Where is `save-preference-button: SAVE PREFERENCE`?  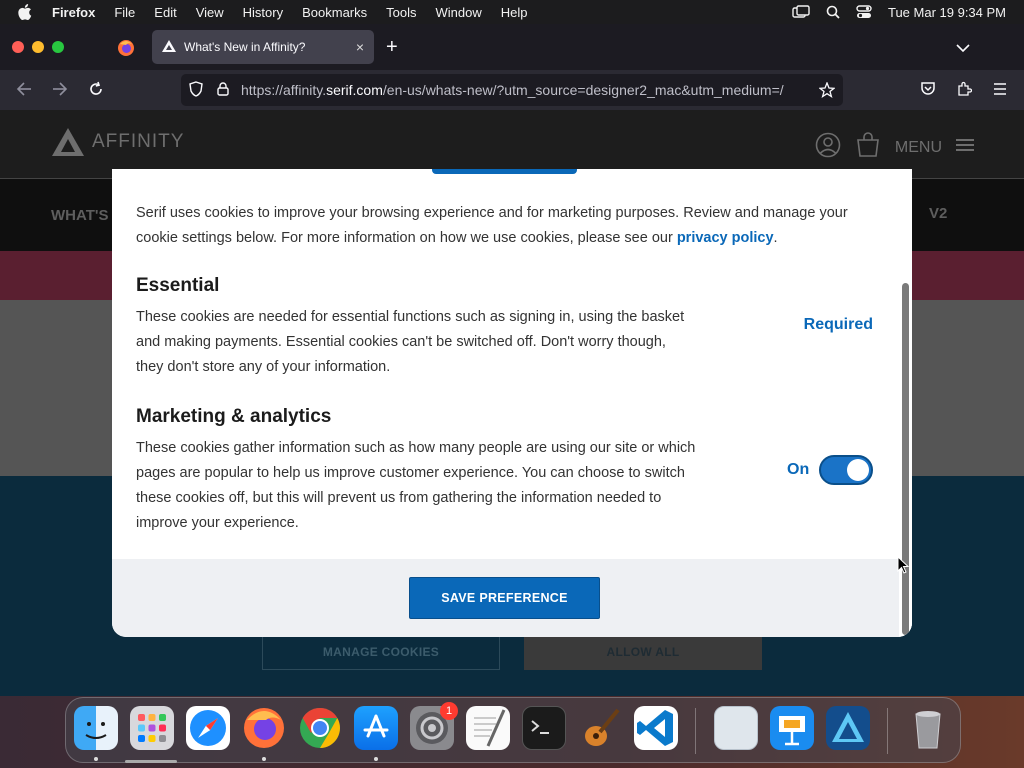 save-preference-button: SAVE PREFERENCE is located at coordinates (504, 598).